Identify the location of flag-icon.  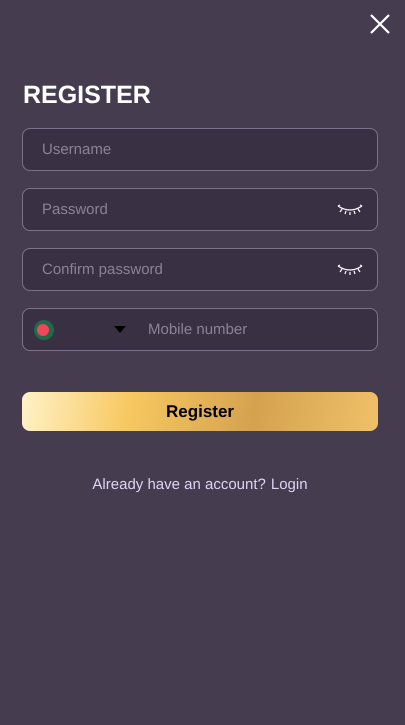
(44, 330).